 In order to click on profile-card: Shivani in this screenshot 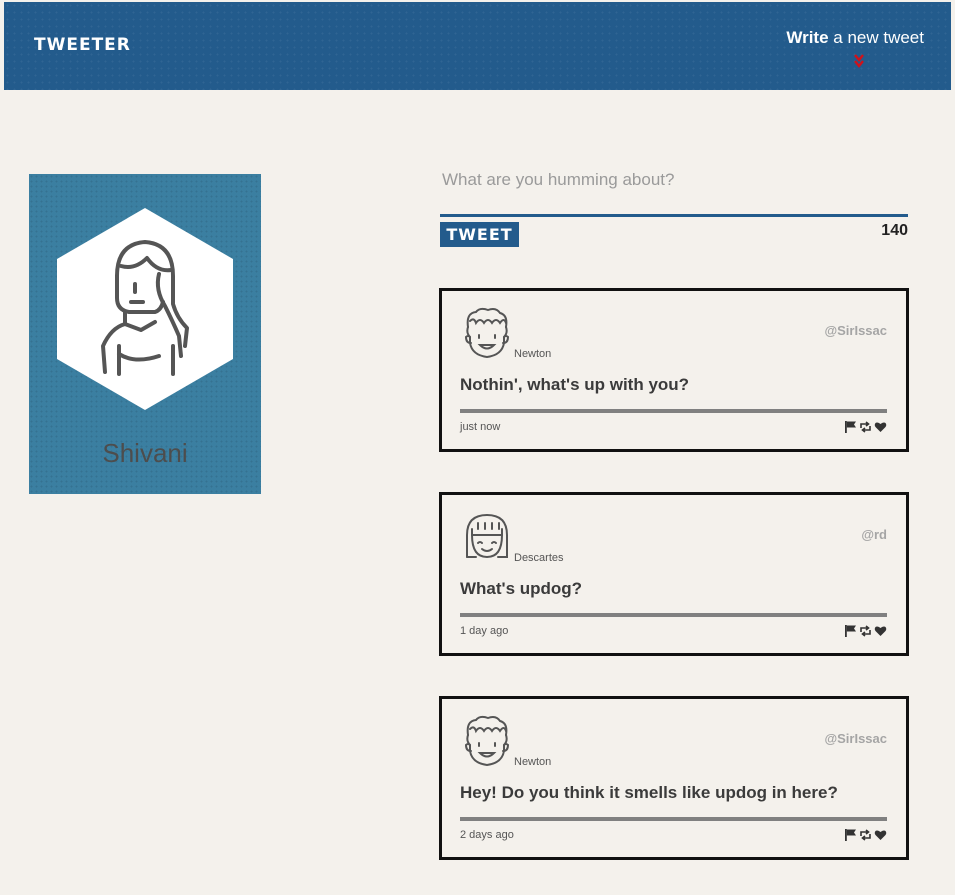, I will do `click(145, 334)`.